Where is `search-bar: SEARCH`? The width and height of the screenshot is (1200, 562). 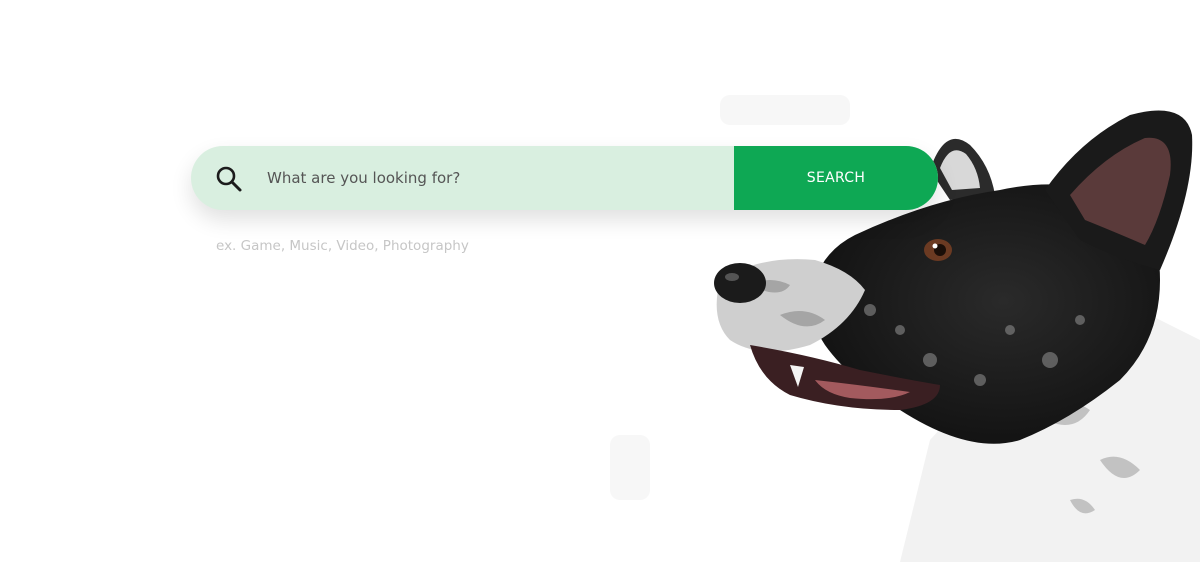 search-bar: SEARCH is located at coordinates (564, 178).